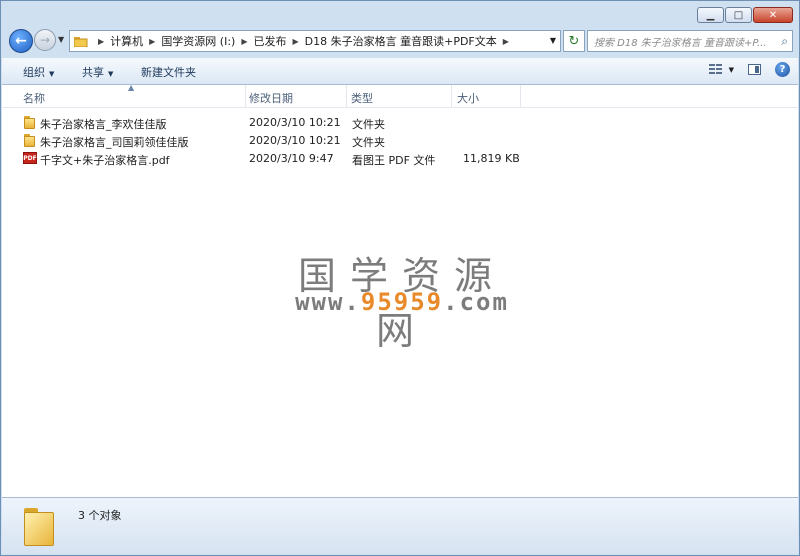  What do you see at coordinates (168, 72) in the screenshot?
I see `new-folder-button: 新建文件夹` at bounding box center [168, 72].